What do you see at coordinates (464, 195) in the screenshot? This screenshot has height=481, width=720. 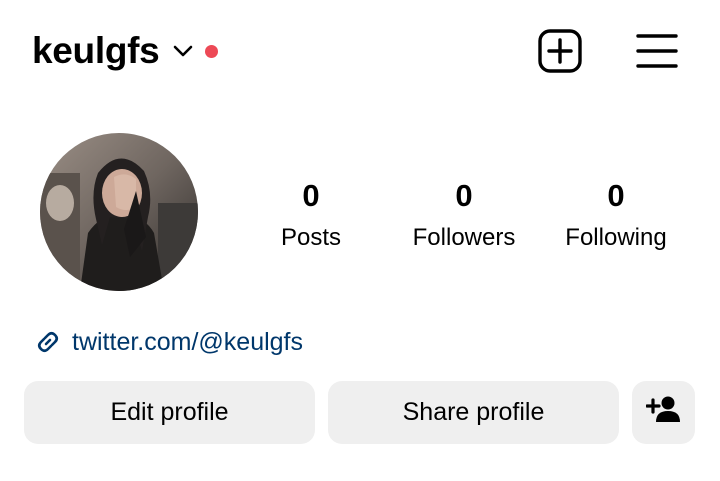 I see `followers-count: 0` at bounding box center [464, 195].